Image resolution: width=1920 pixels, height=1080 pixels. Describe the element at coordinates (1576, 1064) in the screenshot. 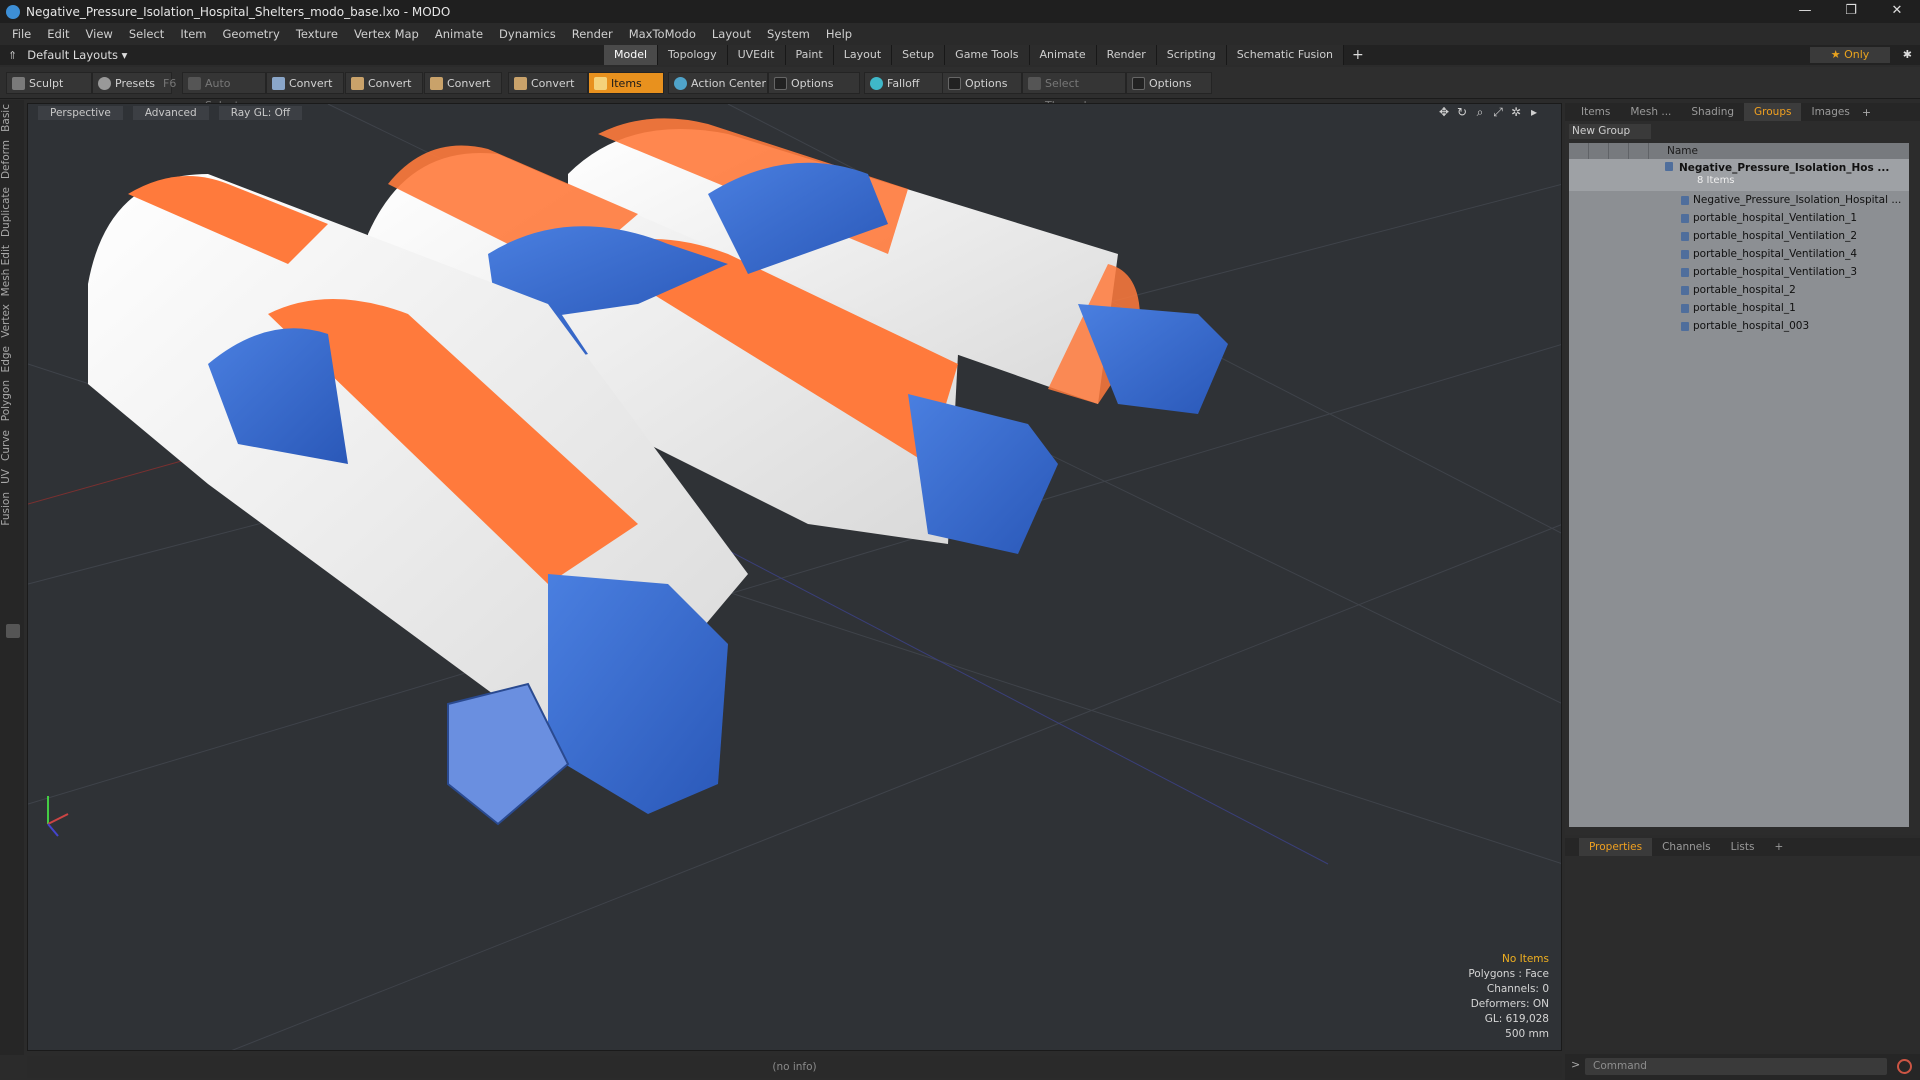

I see `command-prompt-icon: >` at that location.